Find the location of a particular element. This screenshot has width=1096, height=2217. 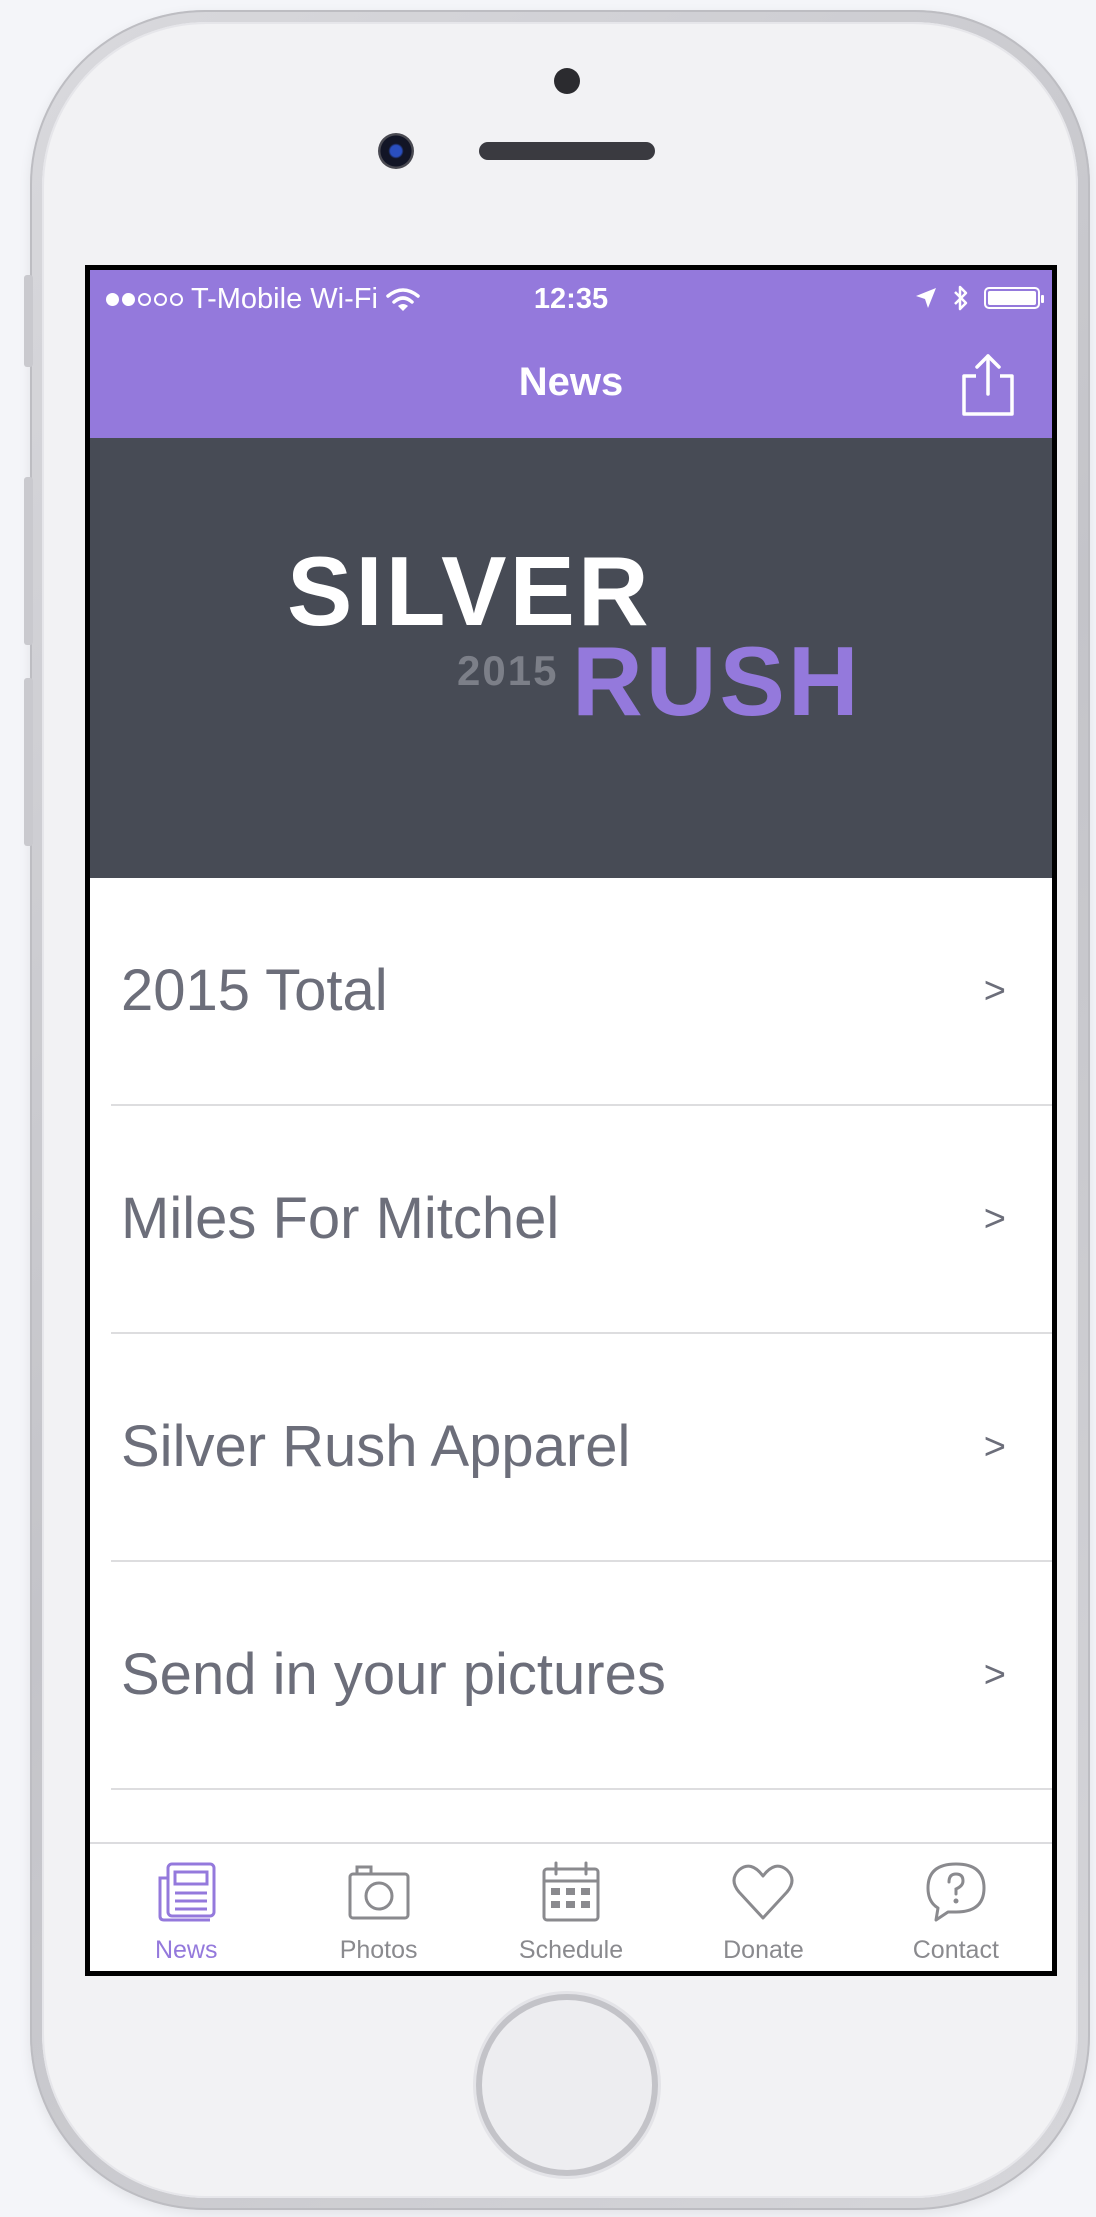

logo-year-text: 2015 is located at coordinates (508, 670).